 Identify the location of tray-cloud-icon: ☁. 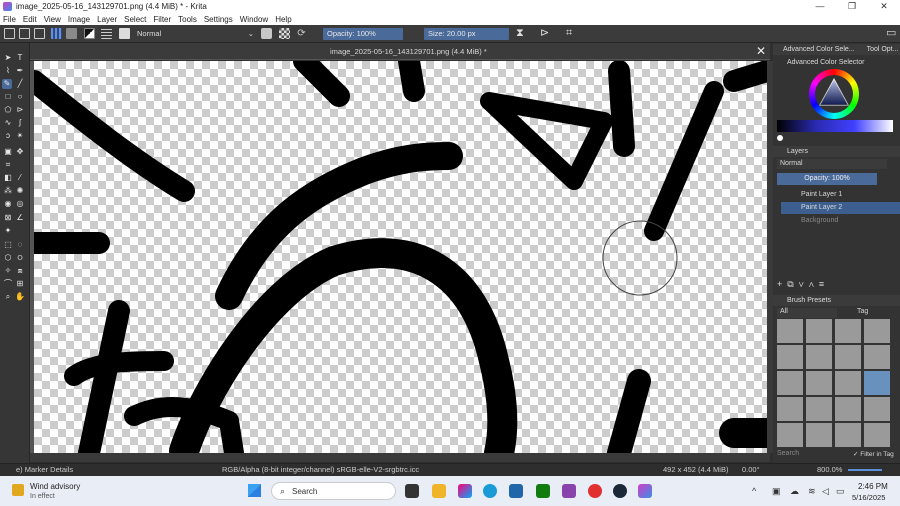
(794, 491).